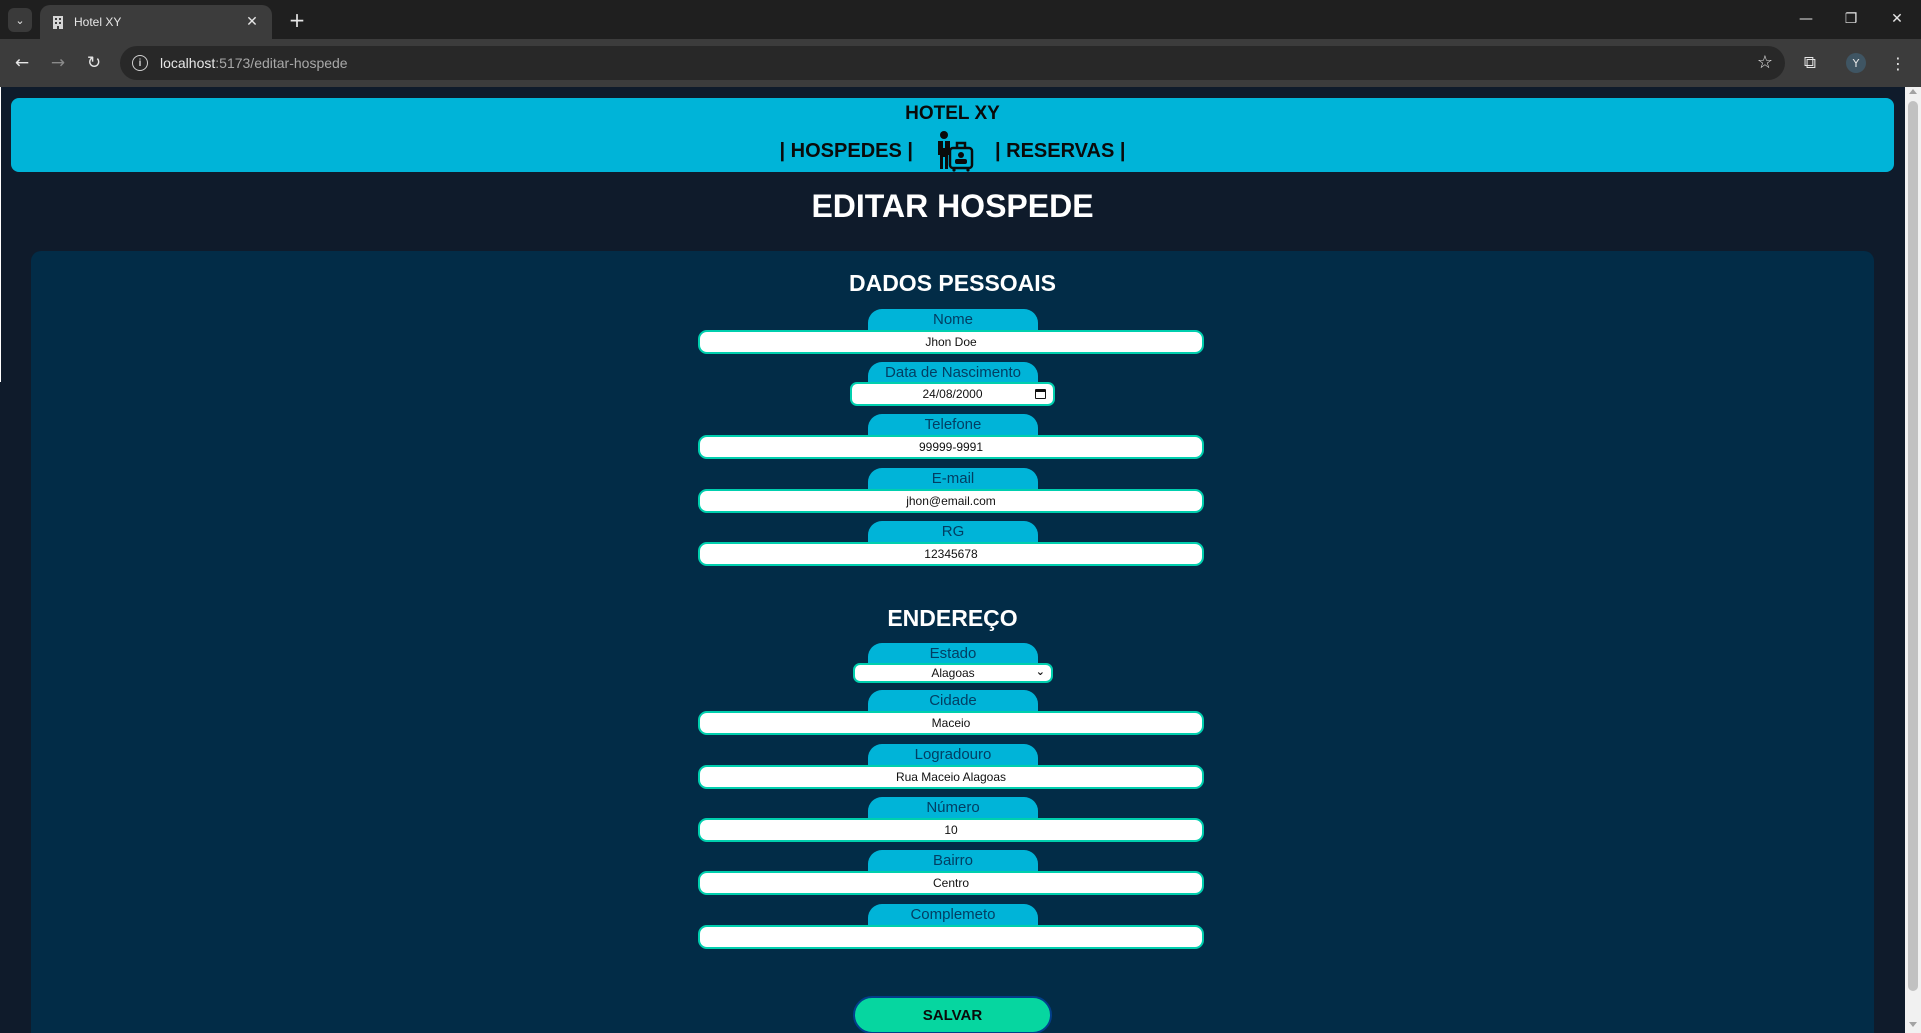  I want to click on url-text: localhost:5173/editar-hospede, so click(254, 63).